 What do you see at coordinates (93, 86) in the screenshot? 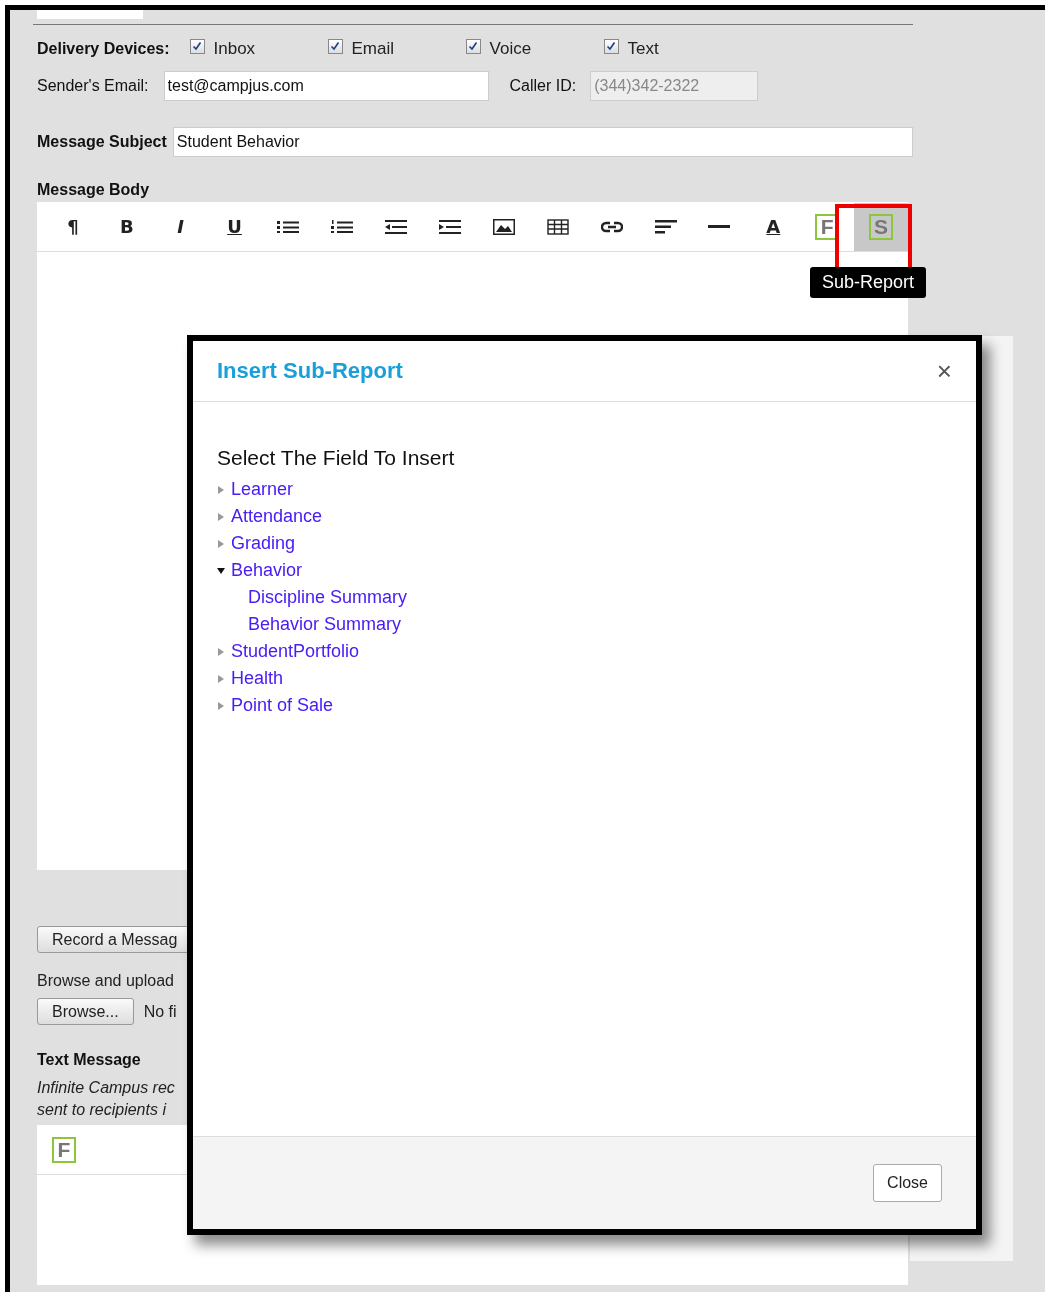
I see `field-label: Sender's Email:` at bounding box center [93, 86].